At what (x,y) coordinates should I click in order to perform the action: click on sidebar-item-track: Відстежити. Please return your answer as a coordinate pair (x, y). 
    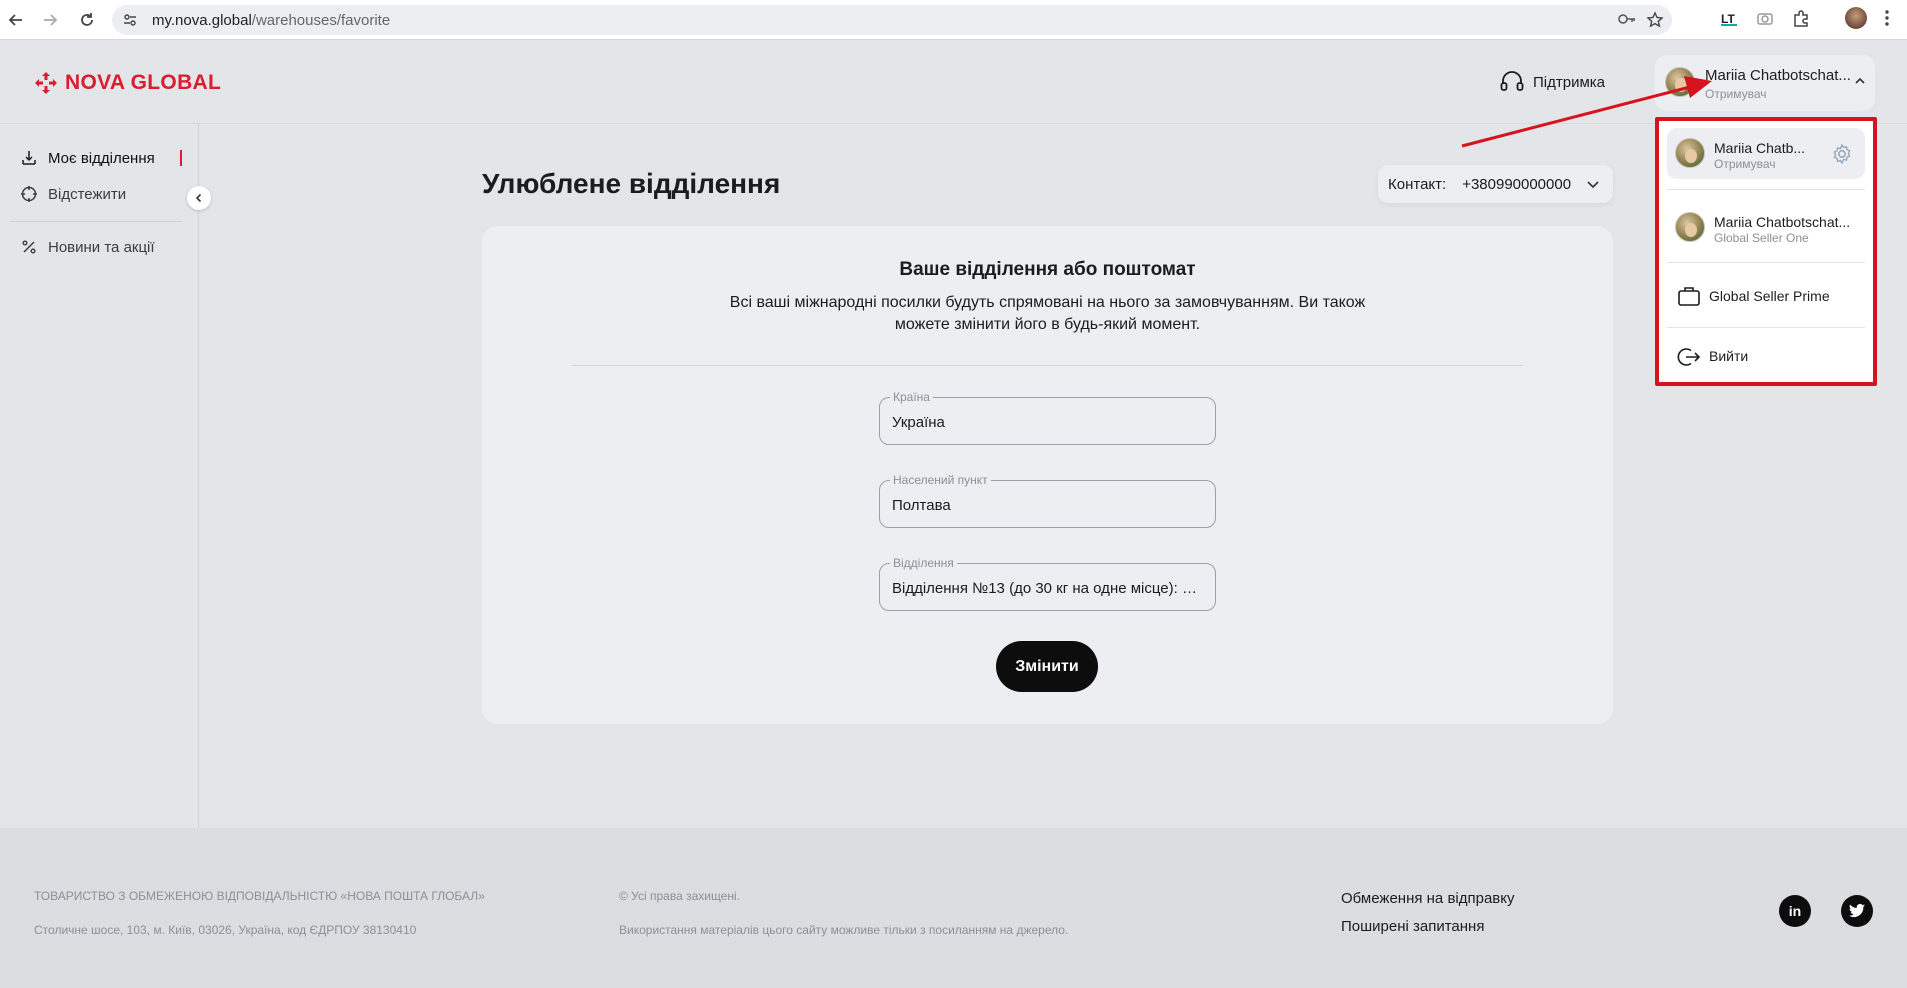
    Looking at the image, I should click on (73, 194).